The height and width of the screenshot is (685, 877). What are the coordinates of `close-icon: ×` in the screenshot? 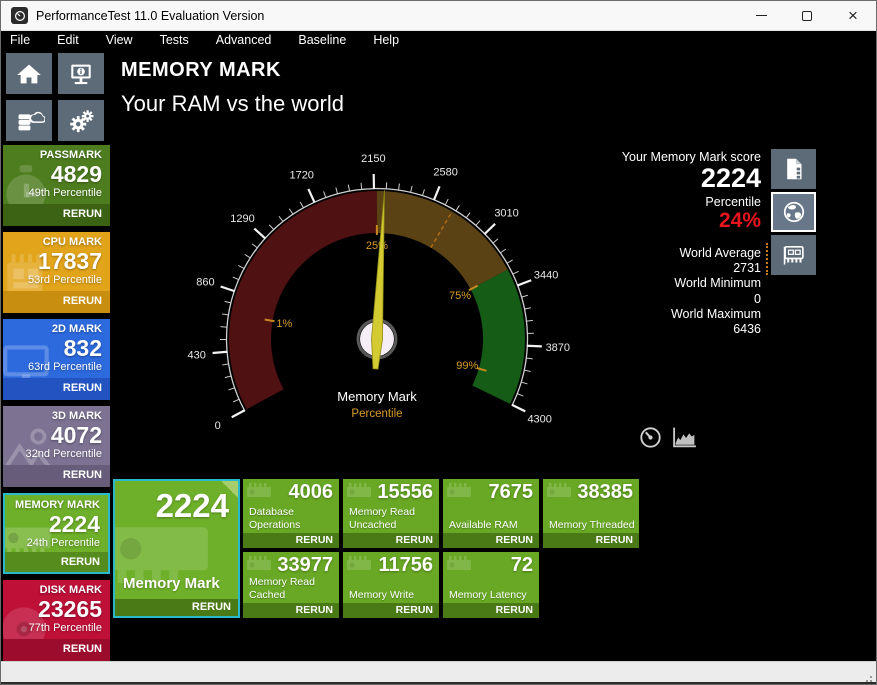 It's located at (853, 15).